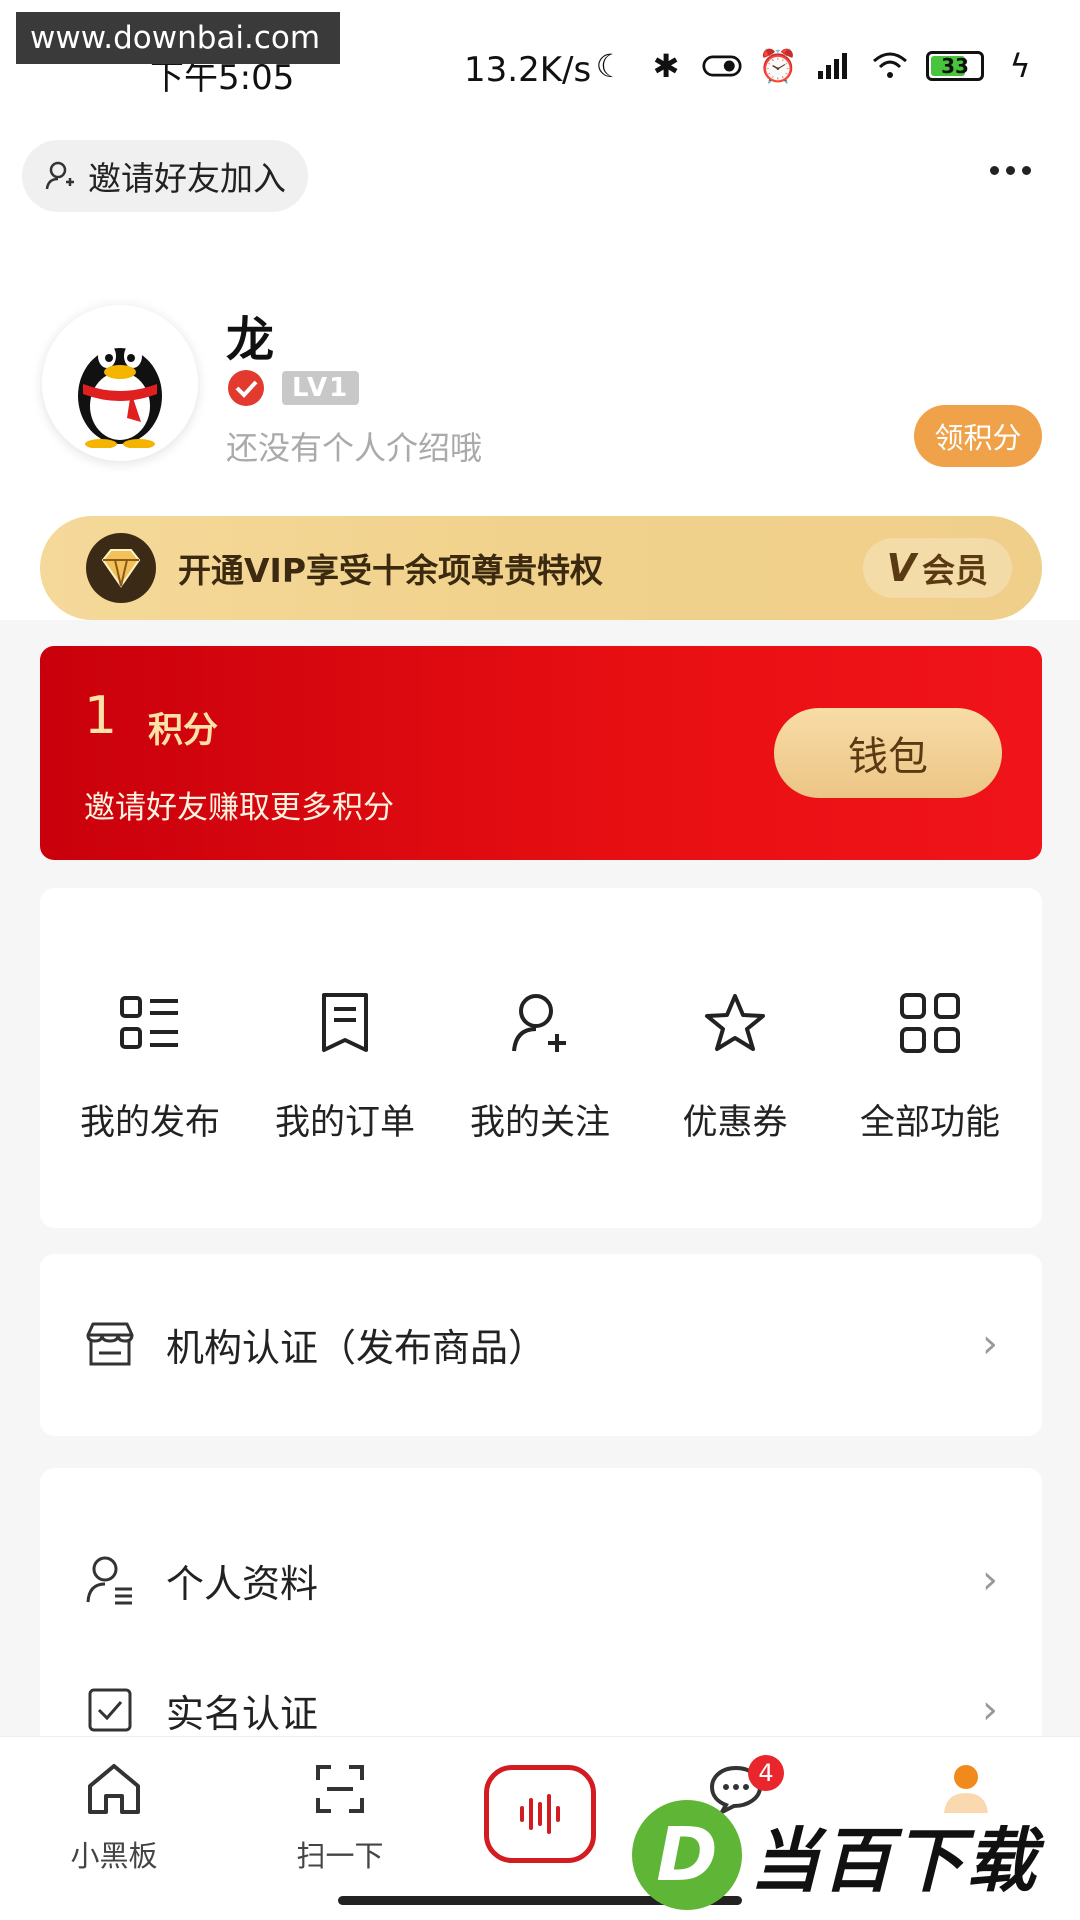  I want to click on shortcut-label: 我的关注, so click(539, 1123).